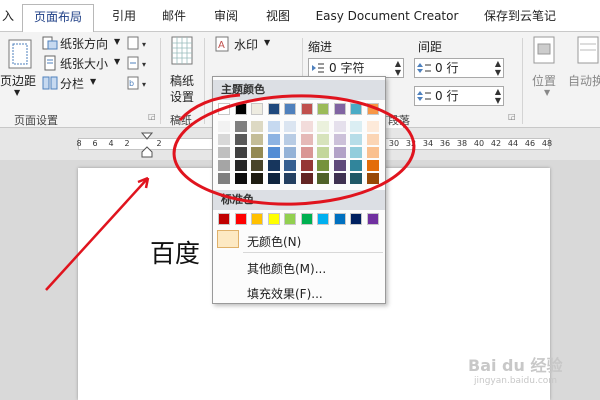 The width and height of the screenshot is (600, 400). I want to click on tab-4: 审阅, so click(226, 17).